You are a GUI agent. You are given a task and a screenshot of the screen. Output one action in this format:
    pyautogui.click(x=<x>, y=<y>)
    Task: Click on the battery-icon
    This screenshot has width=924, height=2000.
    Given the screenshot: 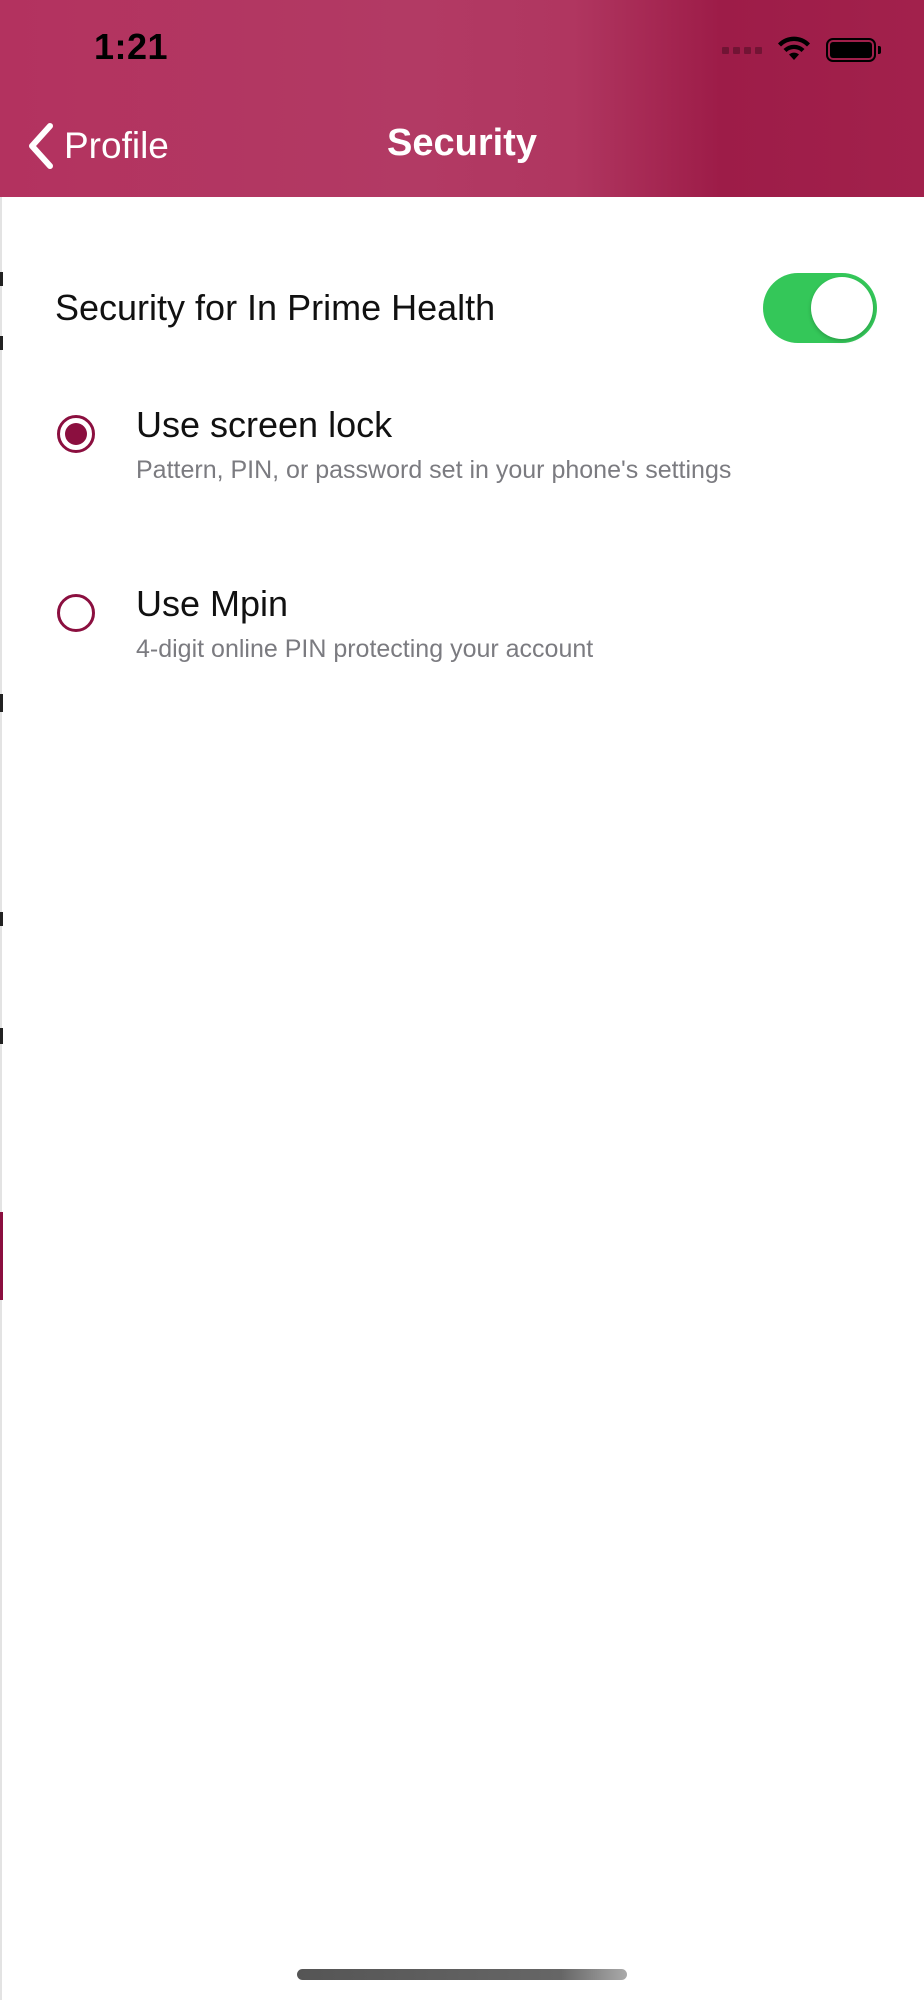 What is the action you would take?
    pyautogui.click(x=853, y=50)
    